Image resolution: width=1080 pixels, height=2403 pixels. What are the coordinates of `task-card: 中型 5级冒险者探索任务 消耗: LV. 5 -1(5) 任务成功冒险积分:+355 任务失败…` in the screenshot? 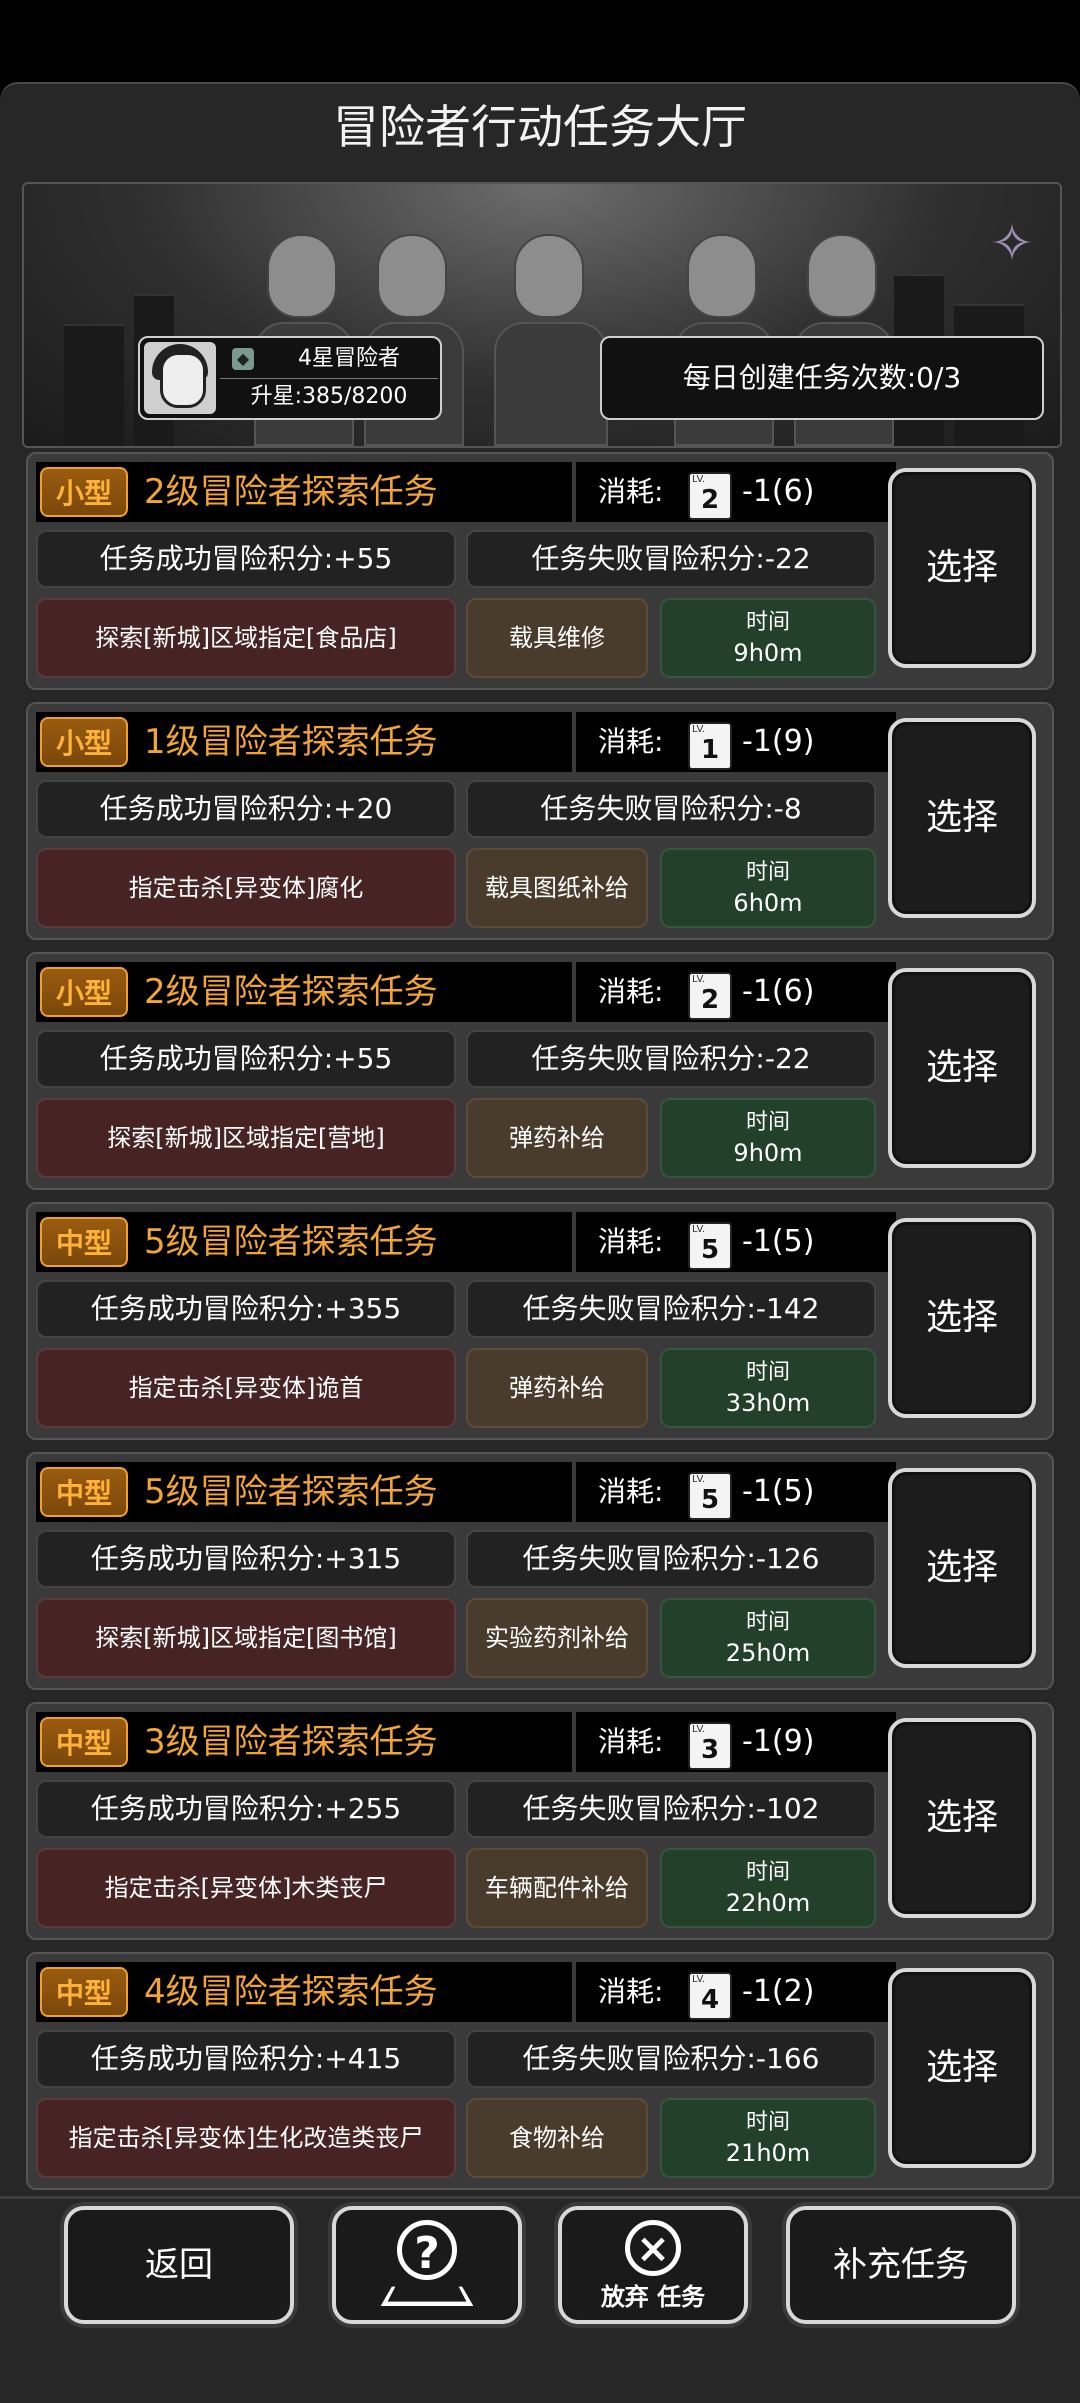 It's located at (540, 1321).